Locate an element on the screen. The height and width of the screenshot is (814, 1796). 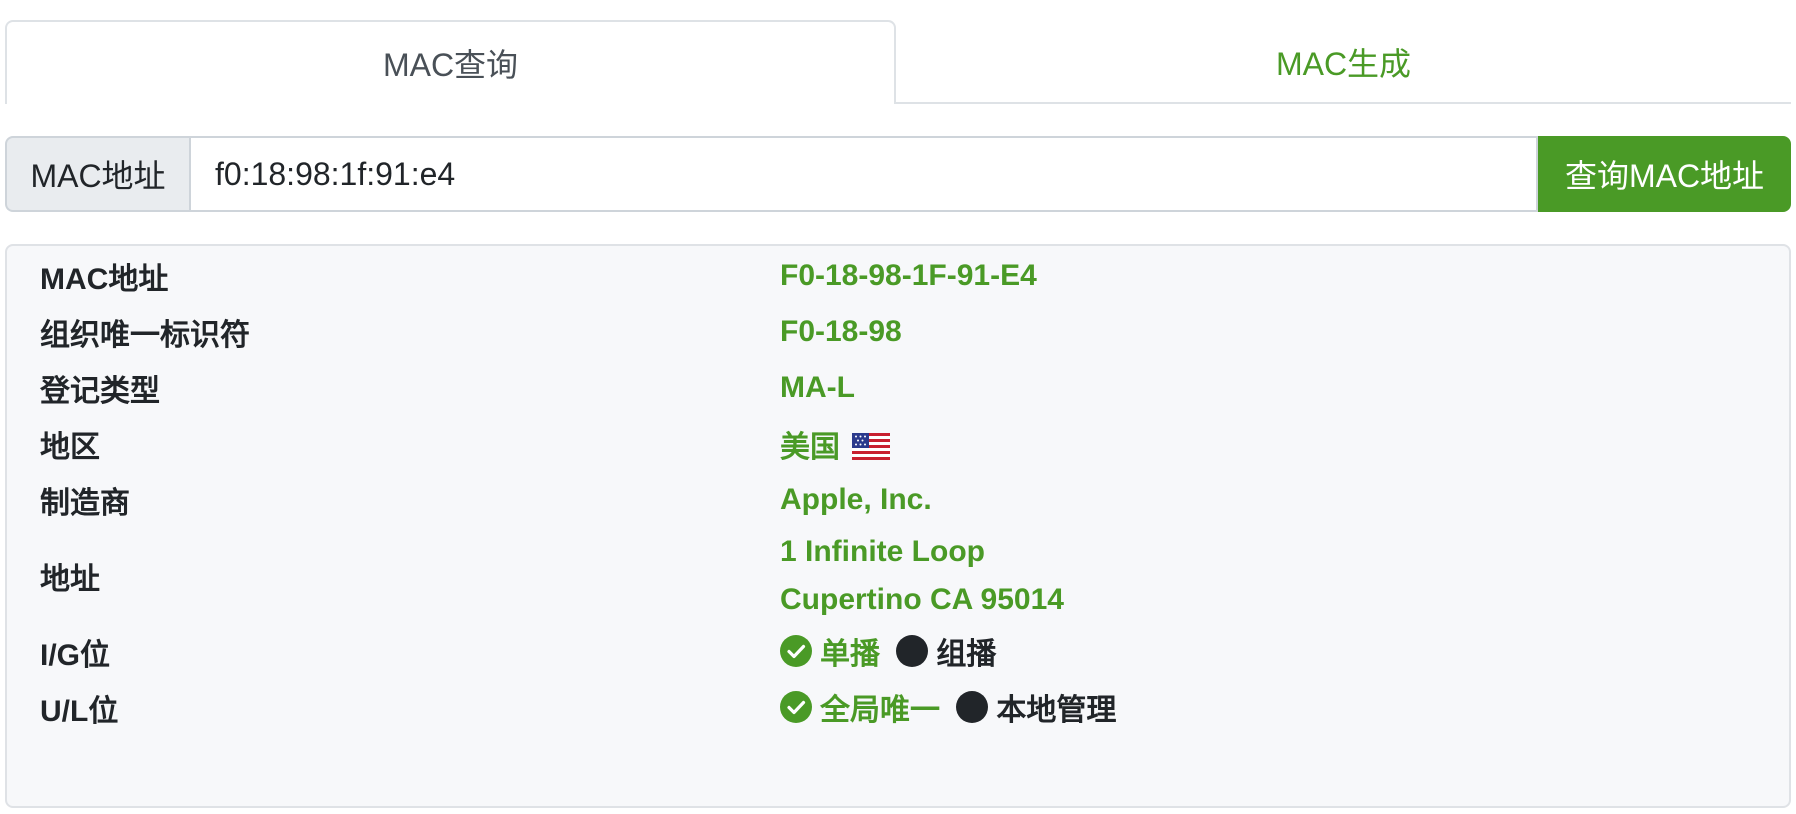
row-value: F0-18-98 is located at coordinates (841, 331).